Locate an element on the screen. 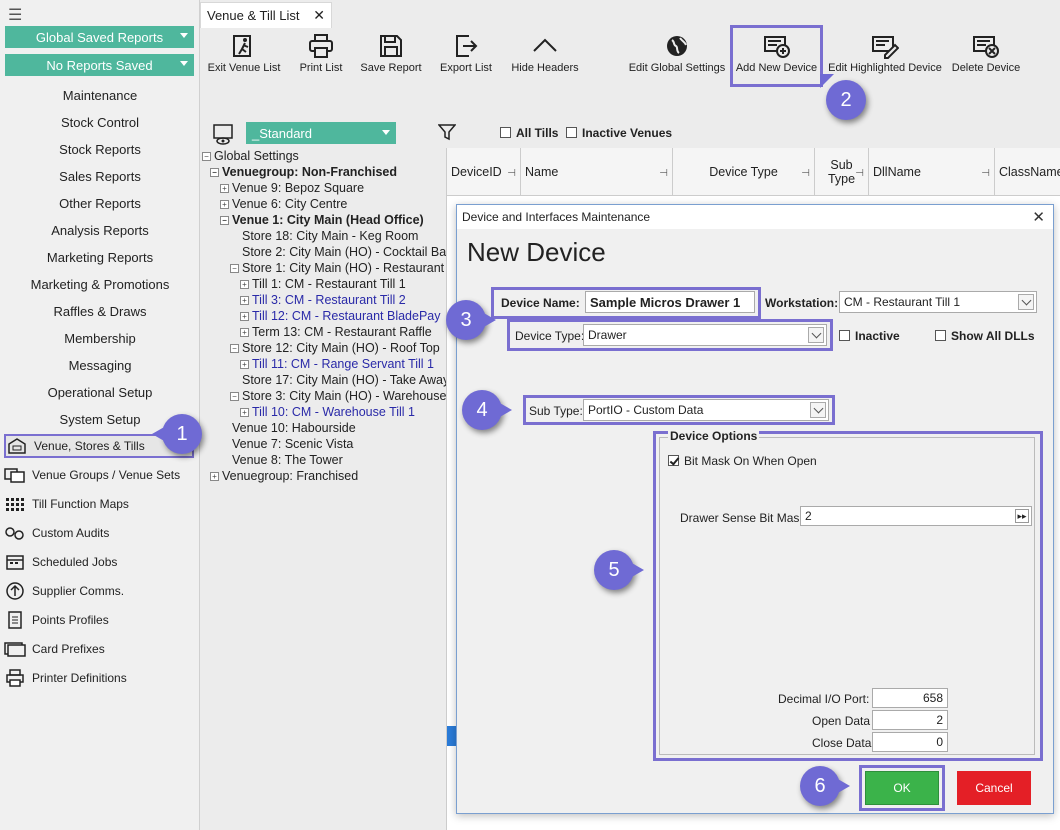 This screenshot has height=830, width=1060. device-type-select: Drawer is located at coordinates (705, 335).